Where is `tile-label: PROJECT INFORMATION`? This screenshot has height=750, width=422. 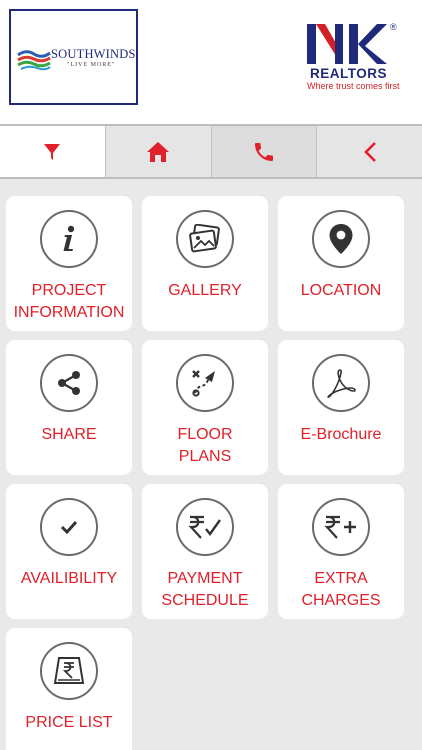 tile-label: PROJECT INFORMATION is located at coordinates (69, 301).